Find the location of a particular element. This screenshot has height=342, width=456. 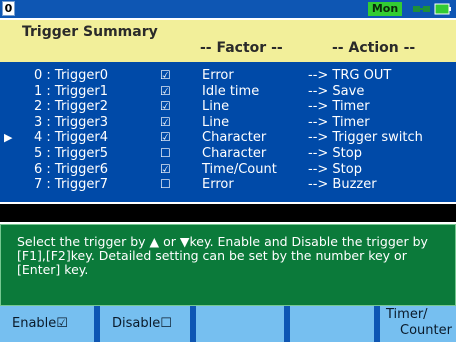

trigger-row-0: 0 : Trigger0 ☑ Error --> TRG OUT is located at coordinates (228, 76).